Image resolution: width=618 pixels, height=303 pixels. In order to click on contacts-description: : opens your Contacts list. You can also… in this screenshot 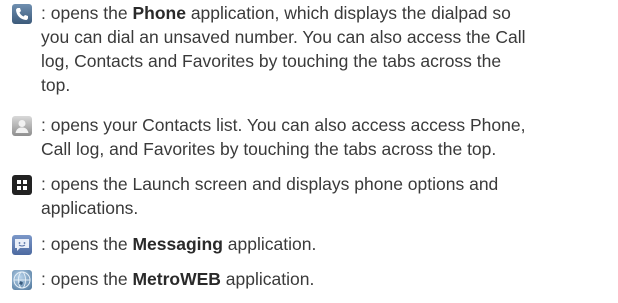, I will do `click(283, 137)`.